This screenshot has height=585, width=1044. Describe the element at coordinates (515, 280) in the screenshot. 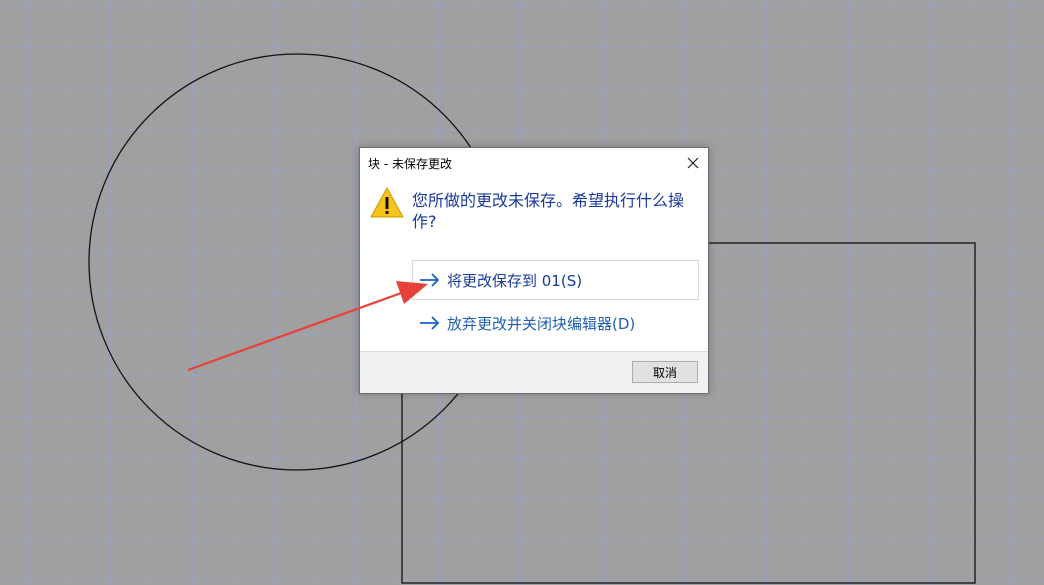

I see `save-changes-label: 将更改保存到 01(S)` at that location.